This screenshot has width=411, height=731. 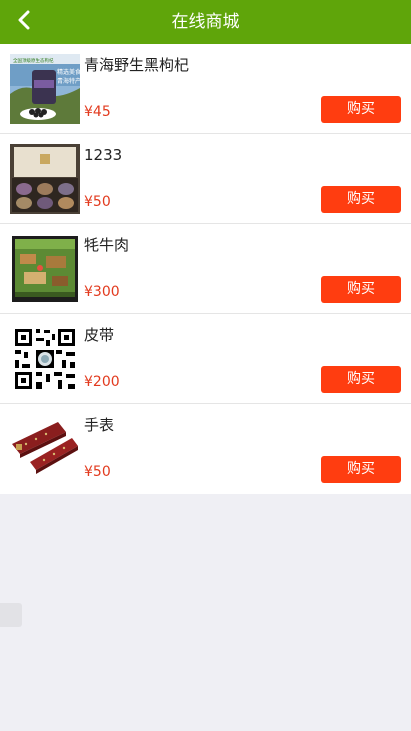 I want to click on product-name: 皮带, so click(x=99, y=335).